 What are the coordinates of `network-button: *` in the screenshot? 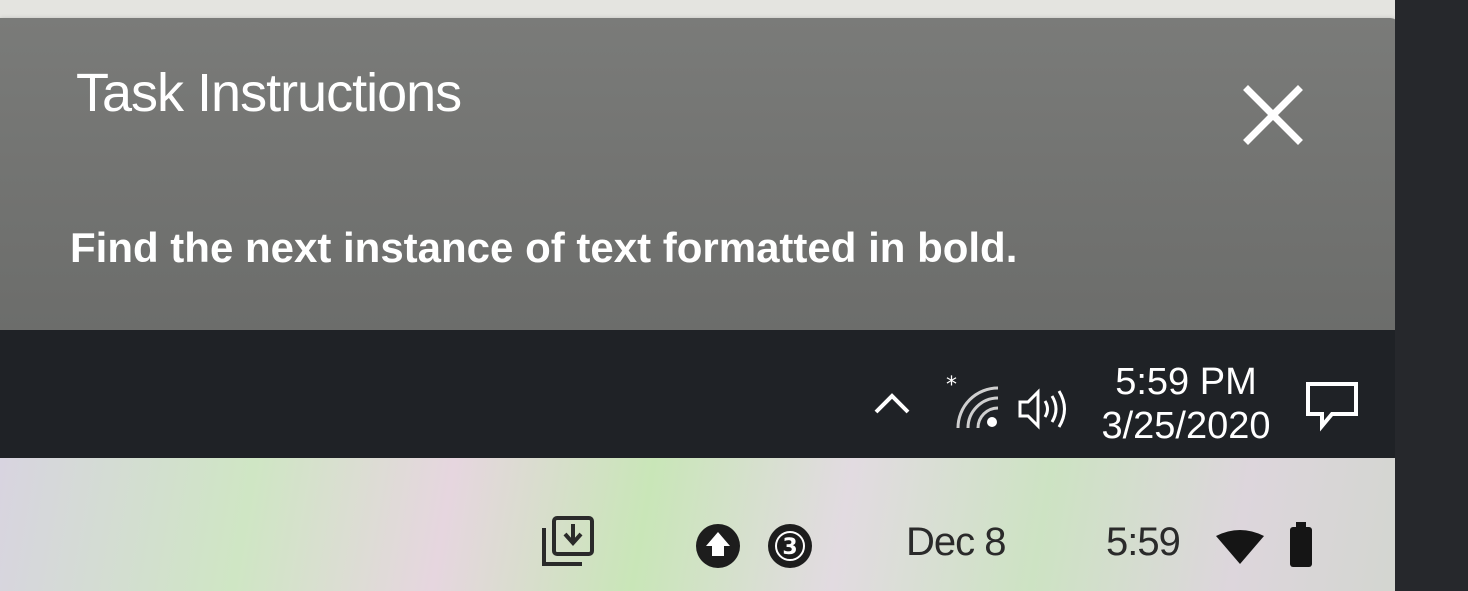 It's located at (974, 404).